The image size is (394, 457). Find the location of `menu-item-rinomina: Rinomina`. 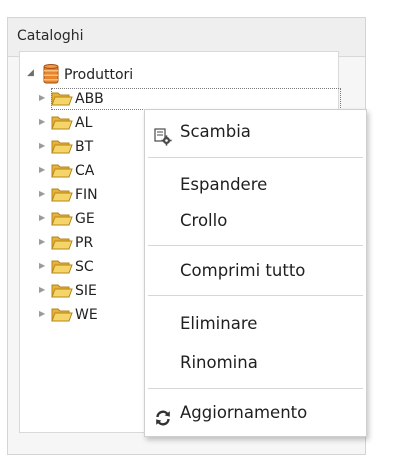

menu-item-rinomina: Rinomina is located at coordinates (255, 363).